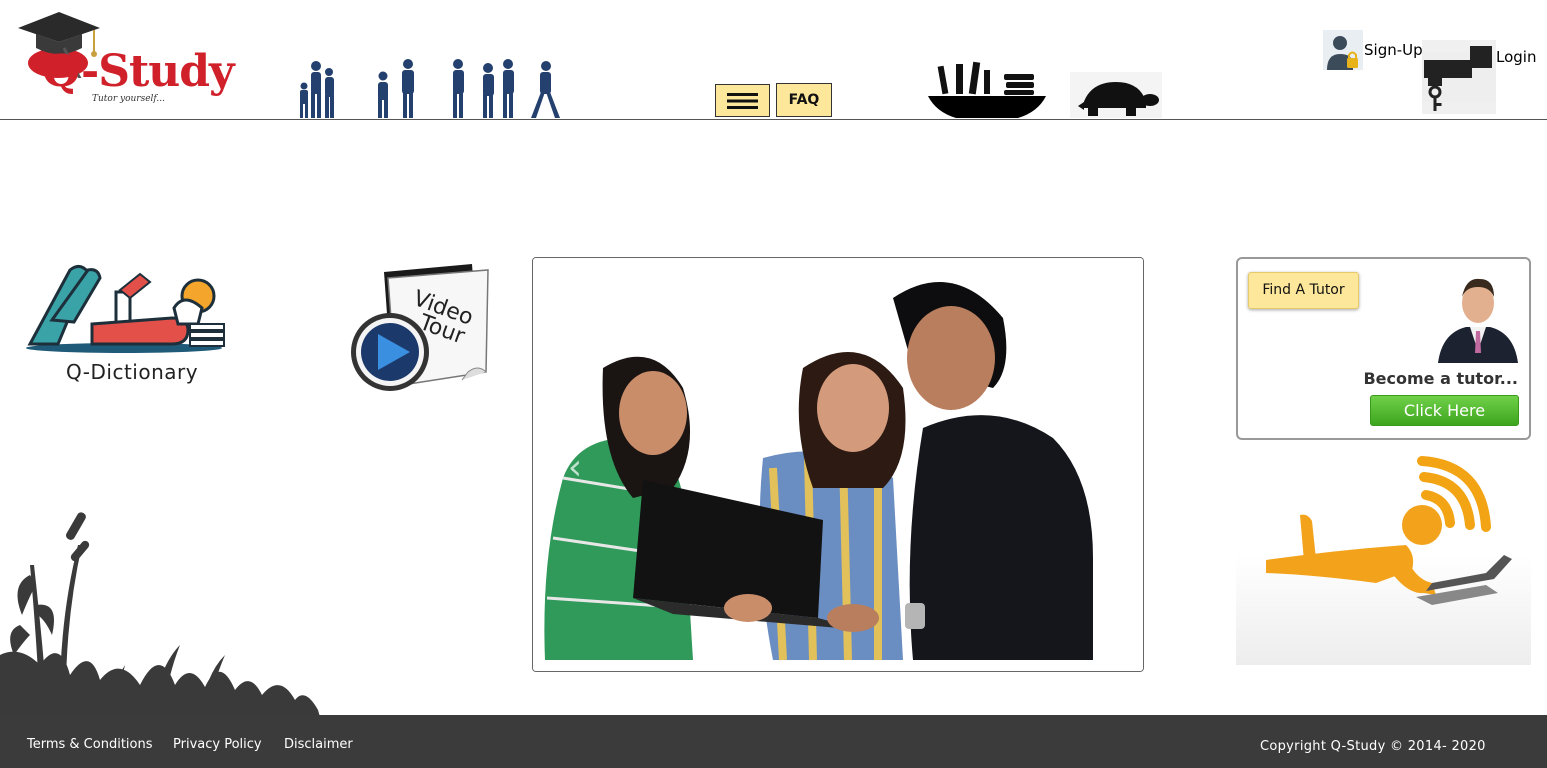 The height and width of the screenshot is (768, 1547). I want to click on slider-prev-arrow: ‹, so click(575, 468).